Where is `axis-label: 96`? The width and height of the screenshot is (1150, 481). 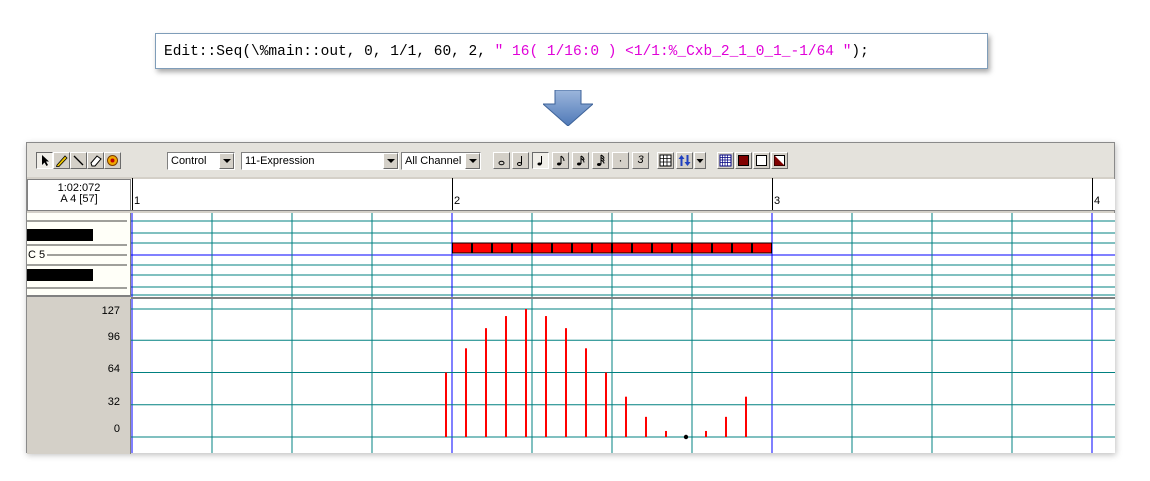 axis-label: 96 is located at coordinates (113, 337).